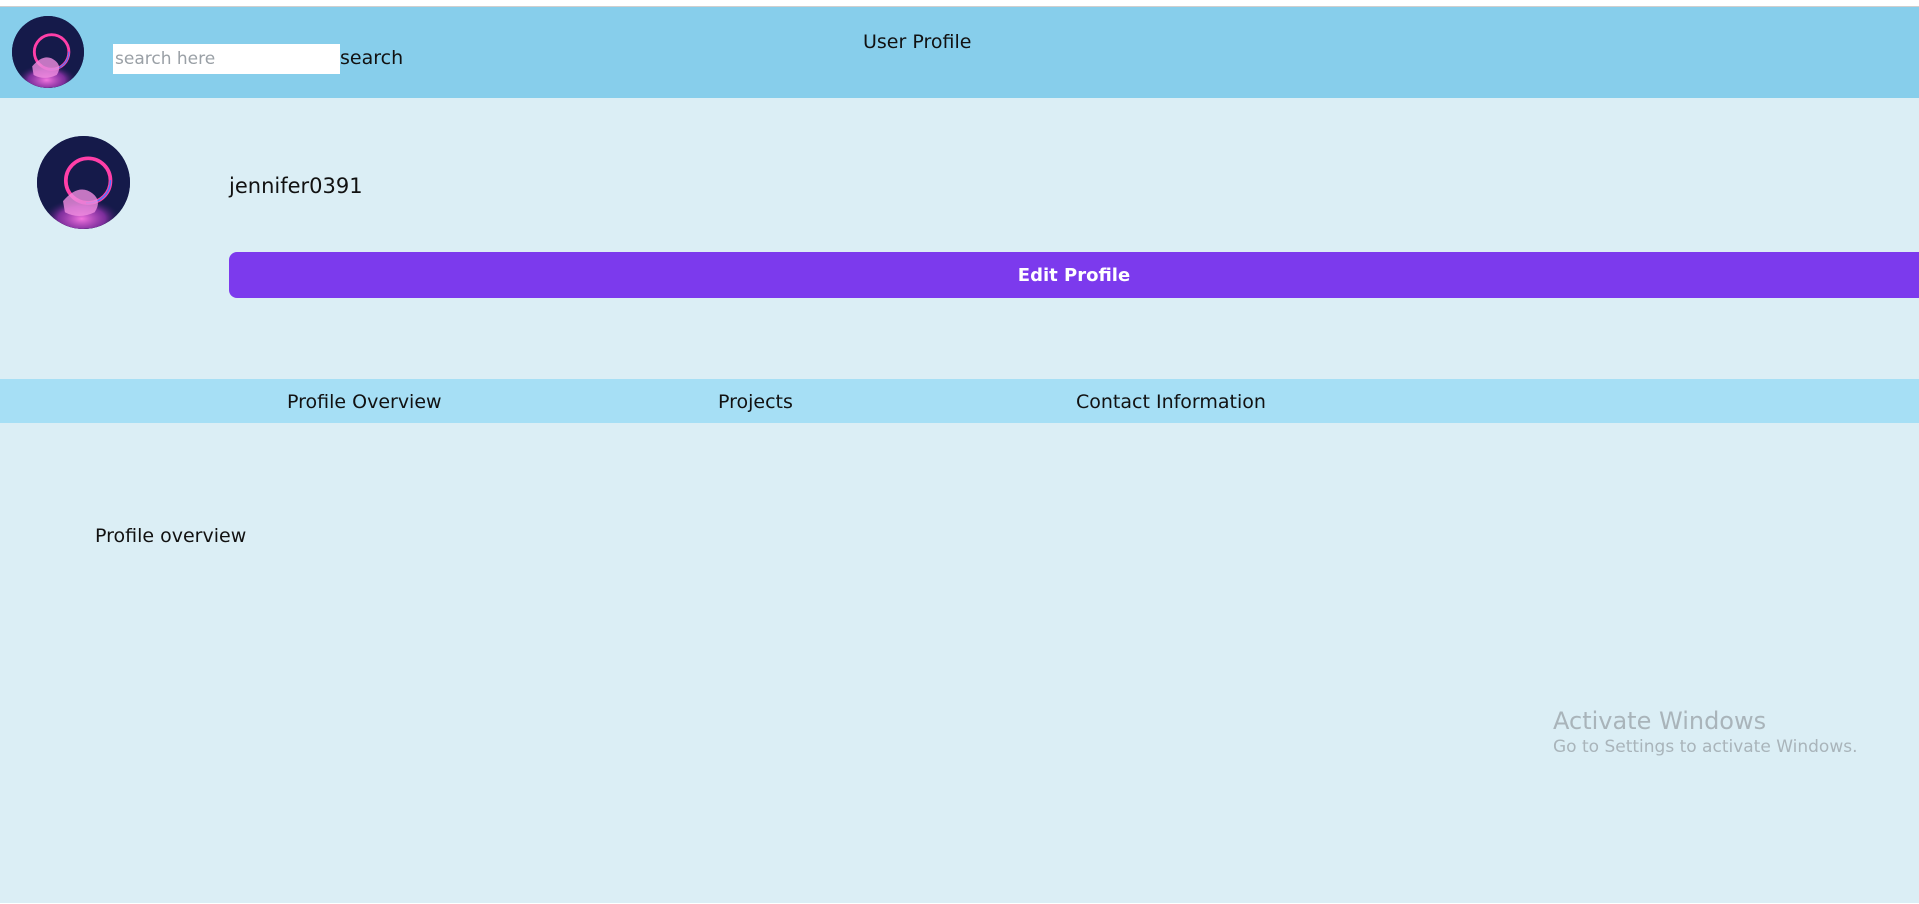 The image size is (1919, 904). What do you see at coordinates (1705, 747) in the screenshot?
I see `watermark-subtitle: Go to Settings to activate Windows.` at bounding box center [1705, 747].